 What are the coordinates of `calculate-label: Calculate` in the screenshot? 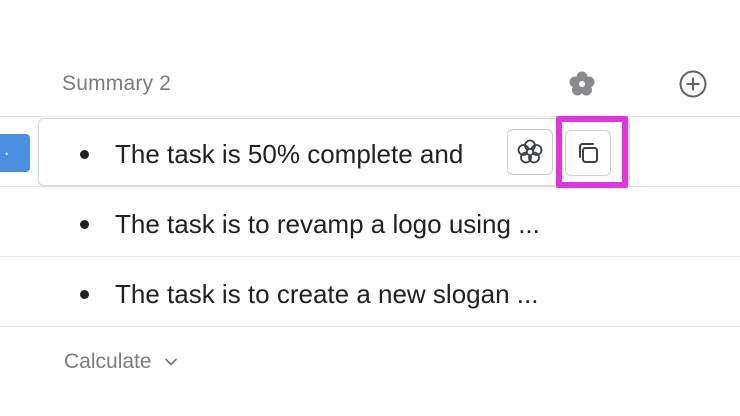 It's located at (108, 361).